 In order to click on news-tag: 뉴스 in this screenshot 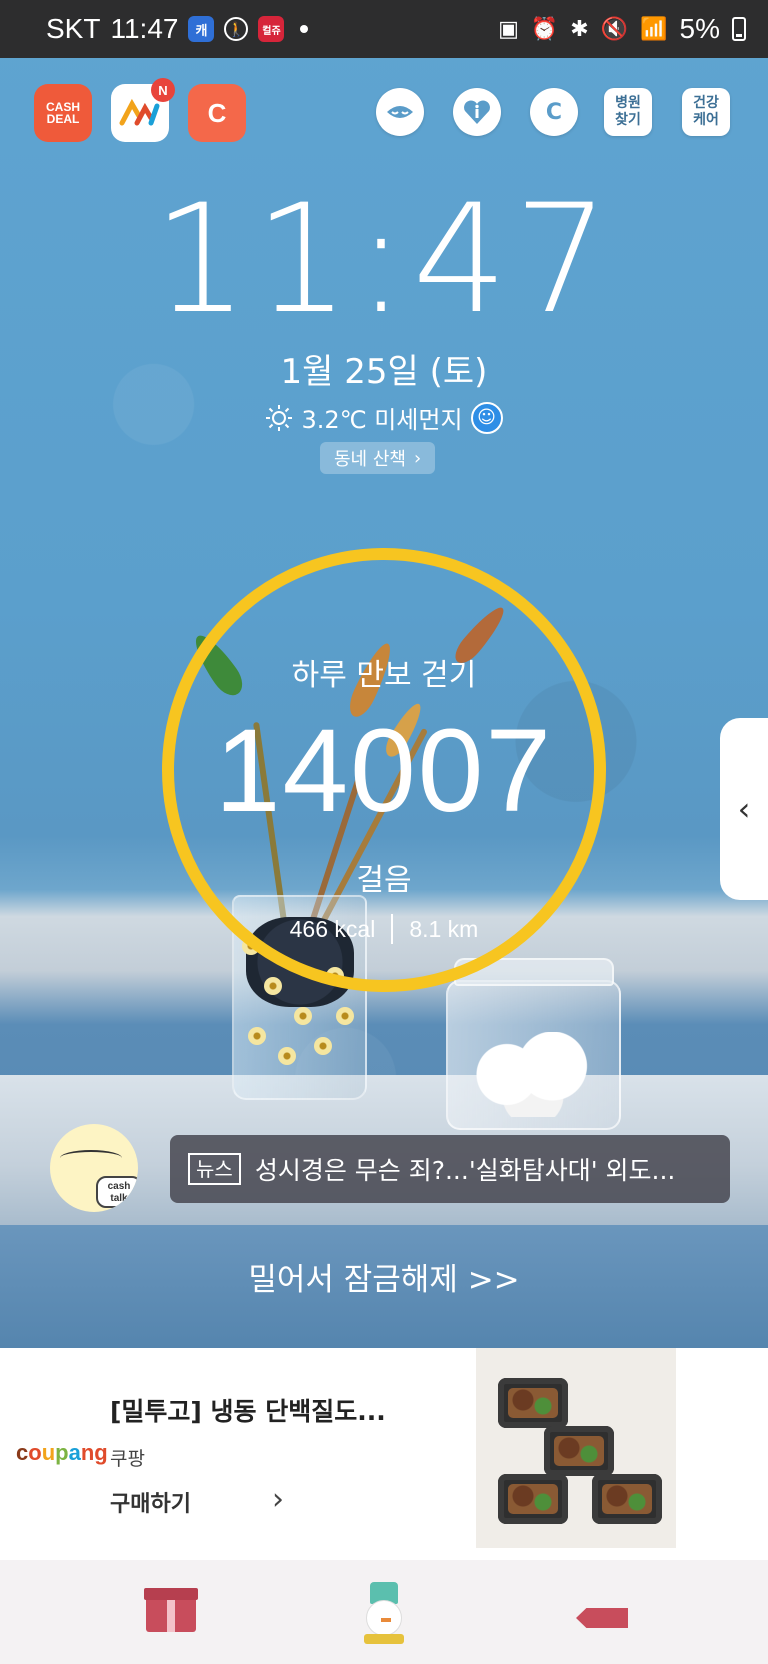, I will do `click(214, 1169)`.